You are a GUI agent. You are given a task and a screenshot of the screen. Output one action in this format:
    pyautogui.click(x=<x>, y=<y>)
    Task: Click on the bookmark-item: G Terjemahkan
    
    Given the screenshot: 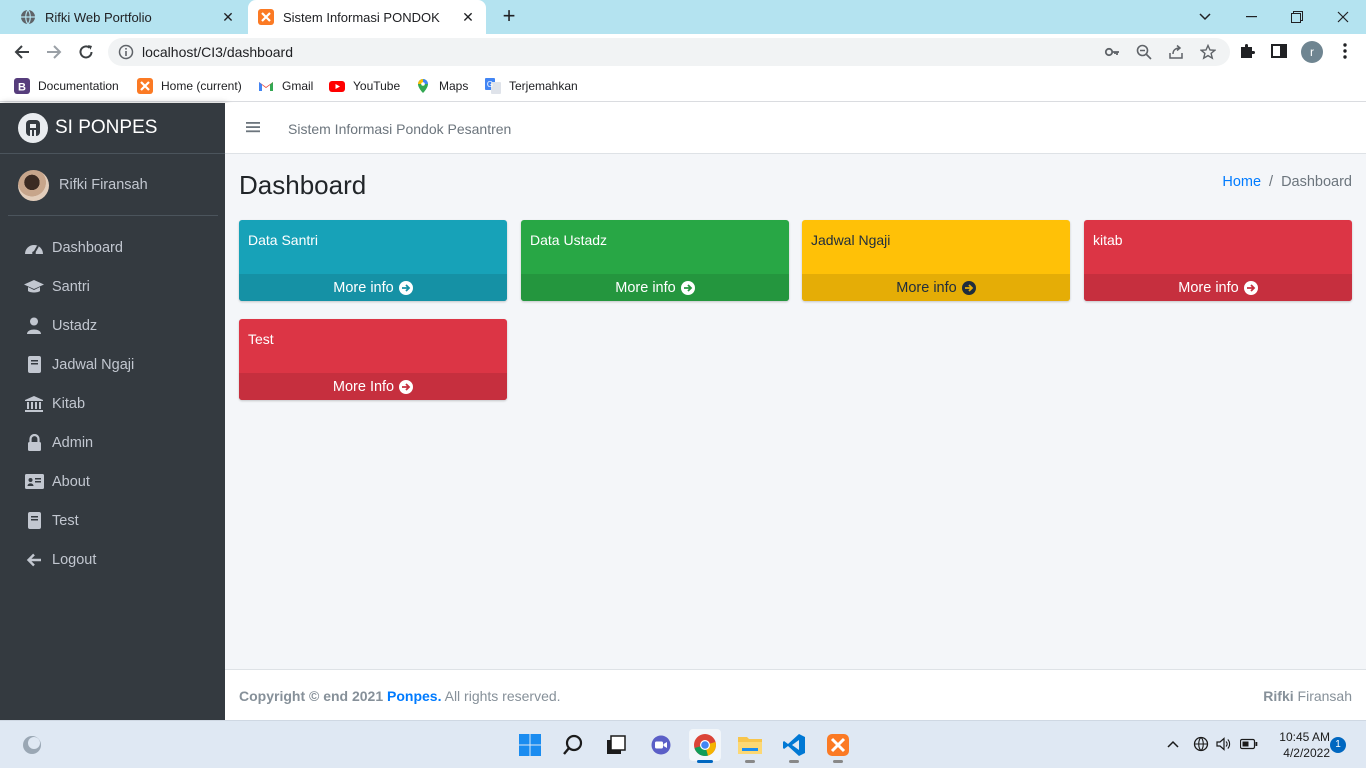 What is the action you would take?
    pyautogui.click(x=531, y=86)
    